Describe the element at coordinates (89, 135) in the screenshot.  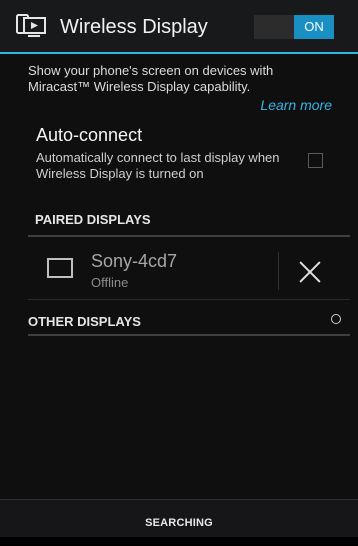
I see `auto-connect-title: Auto-connect` at that location.